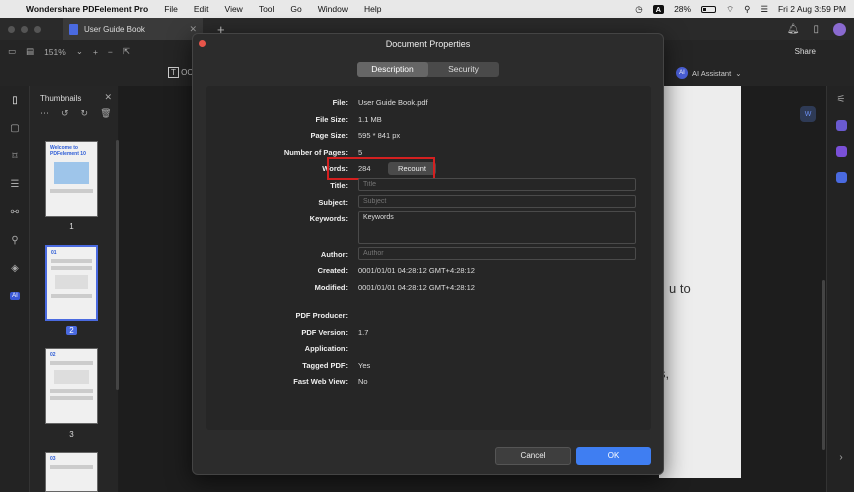 Image resolution: width=854 pixels, height=492 pixels. What do you see at coordinates (793, 29) in the screenshot?
I see `bell-icon: 🔔︎` at bounding box center [793, 29].